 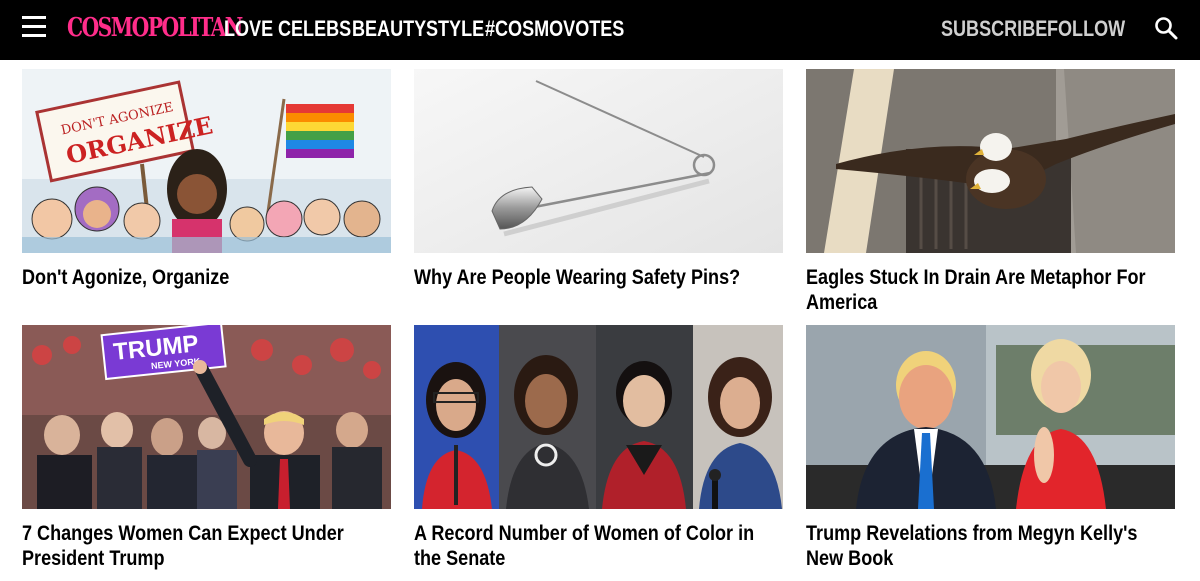 I want to click on search-icon, so click(x=1166, y=28).